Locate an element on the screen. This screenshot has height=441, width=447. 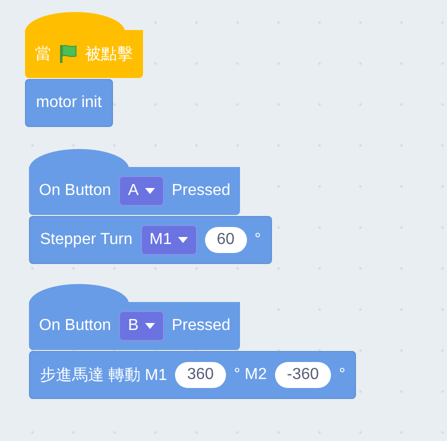
block-label: ° M2 is located at coordinates (250, 375).